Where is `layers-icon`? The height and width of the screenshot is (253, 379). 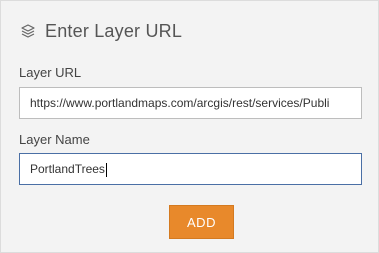
layers-icon is located at coordinates (28, 31).